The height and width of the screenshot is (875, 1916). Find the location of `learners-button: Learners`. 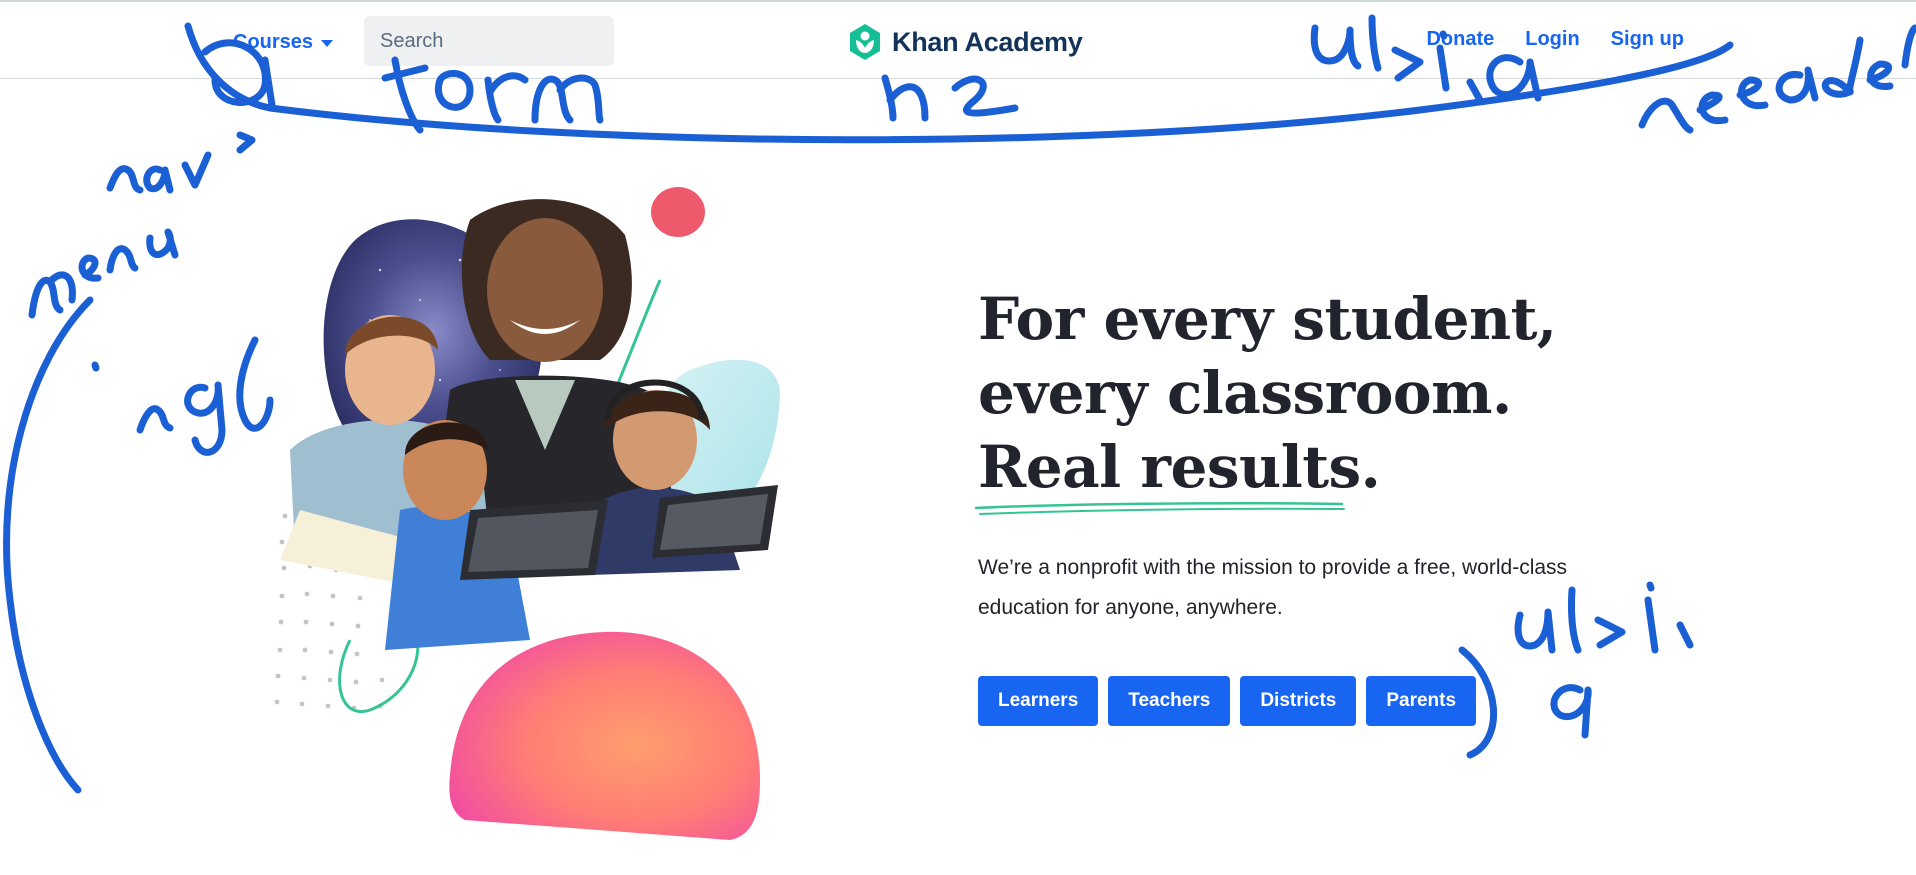

learners-button: Learners is located at coordinates (1038, 701).